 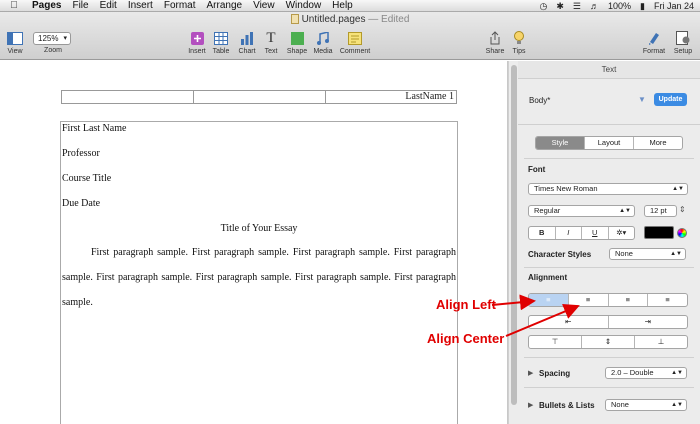 What do you see at coordinates (642, 6) in the screenshot?
I see `battery-icon: ▮` at bounding box center [642, 6].